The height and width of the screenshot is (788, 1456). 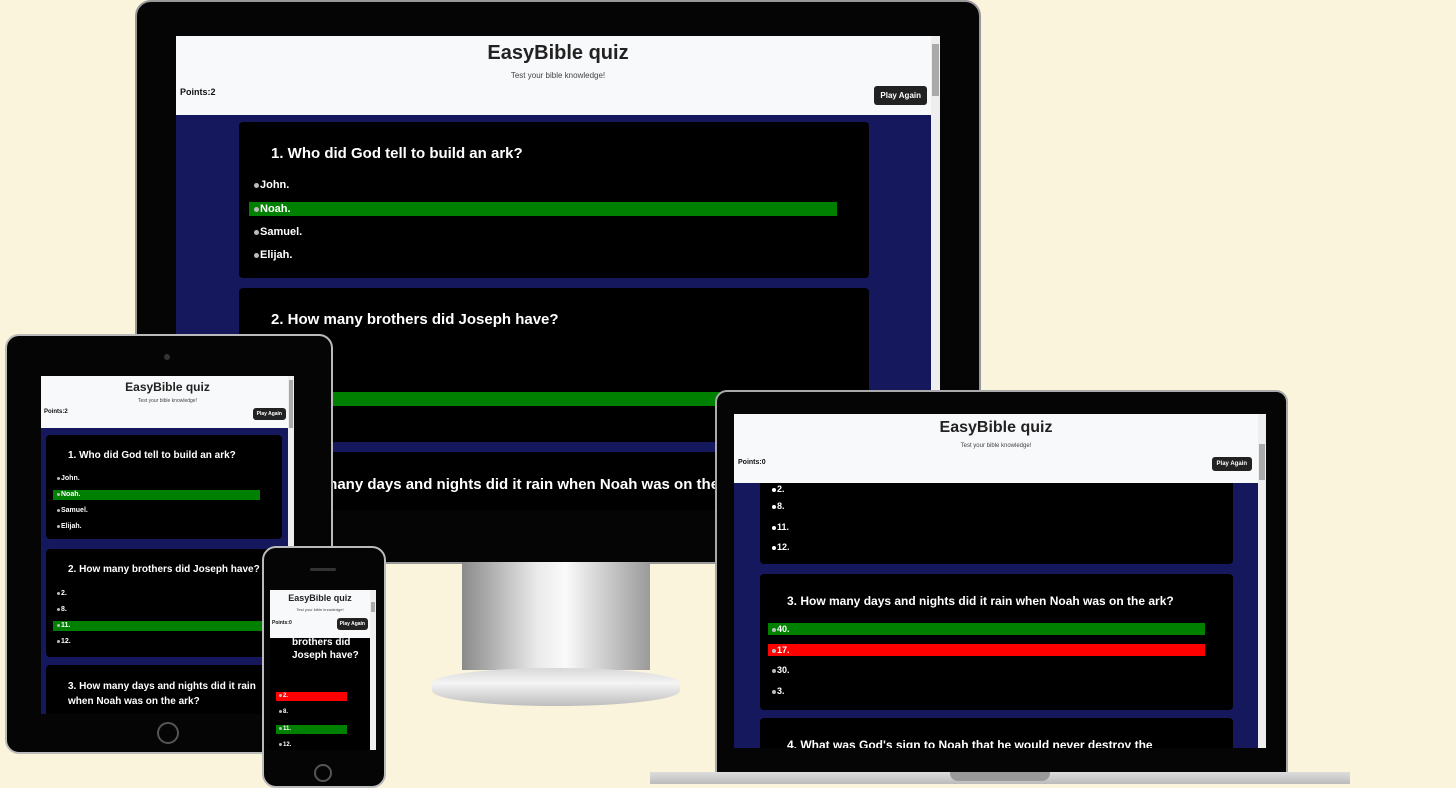 What do you see at coordinates (325, 649) in the screenshot?
I see `question-2-text: brothers did Joseph have?` at bounding box center [325, 649].